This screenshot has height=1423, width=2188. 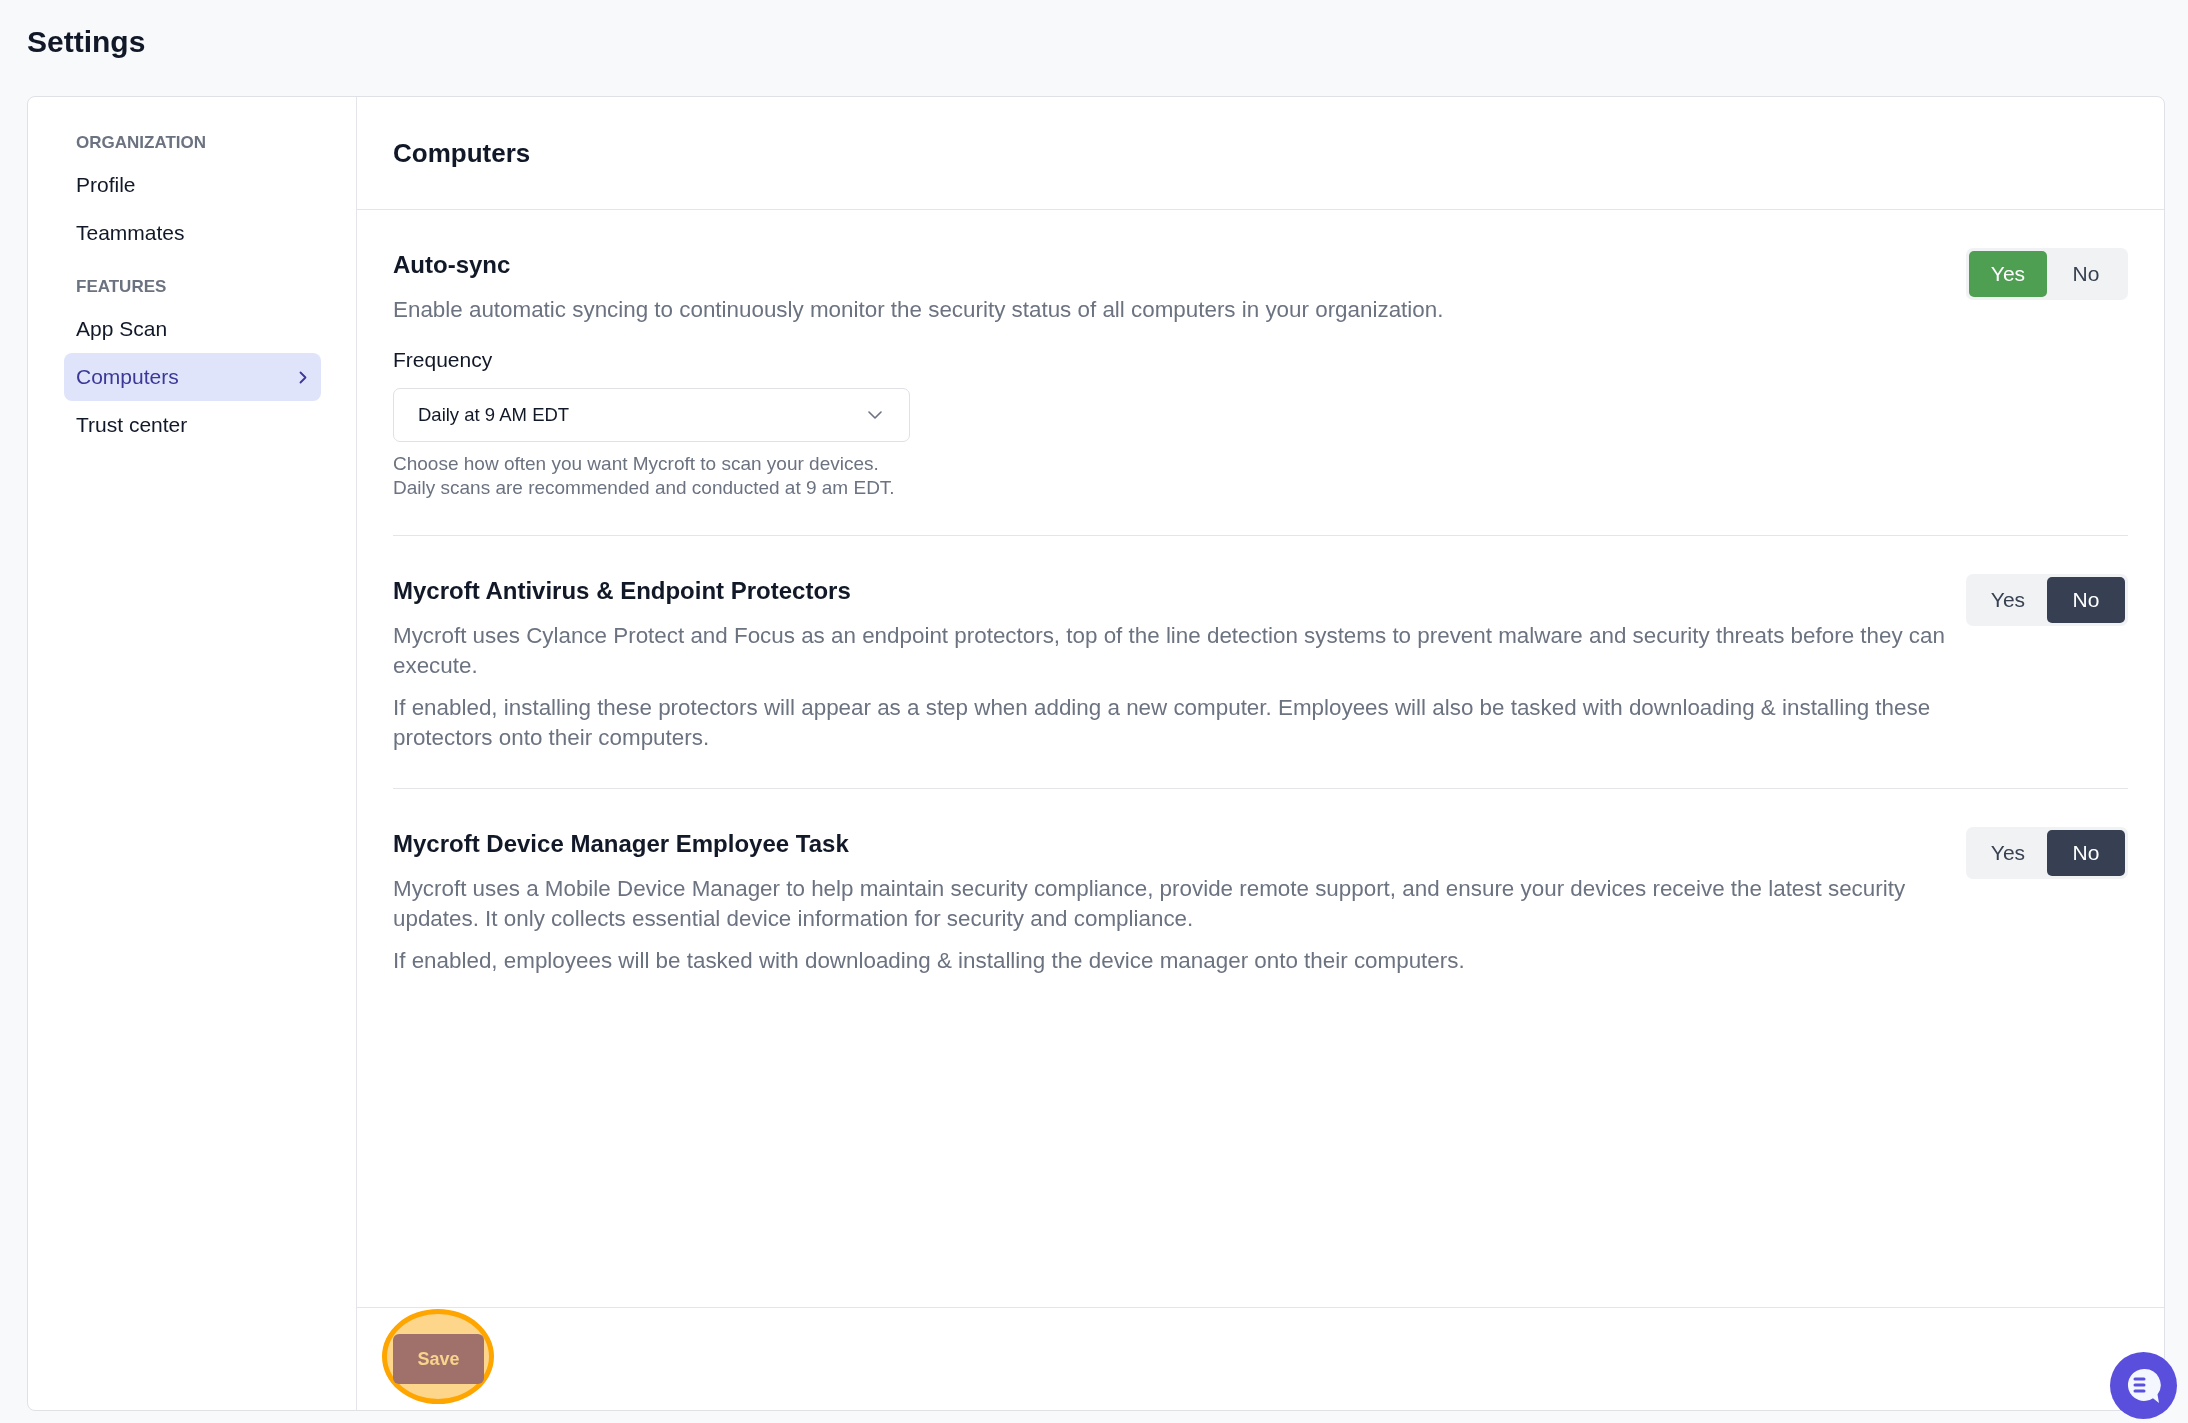 I want to click on sidebar-item: Trust center, so click(x=192, y=425).